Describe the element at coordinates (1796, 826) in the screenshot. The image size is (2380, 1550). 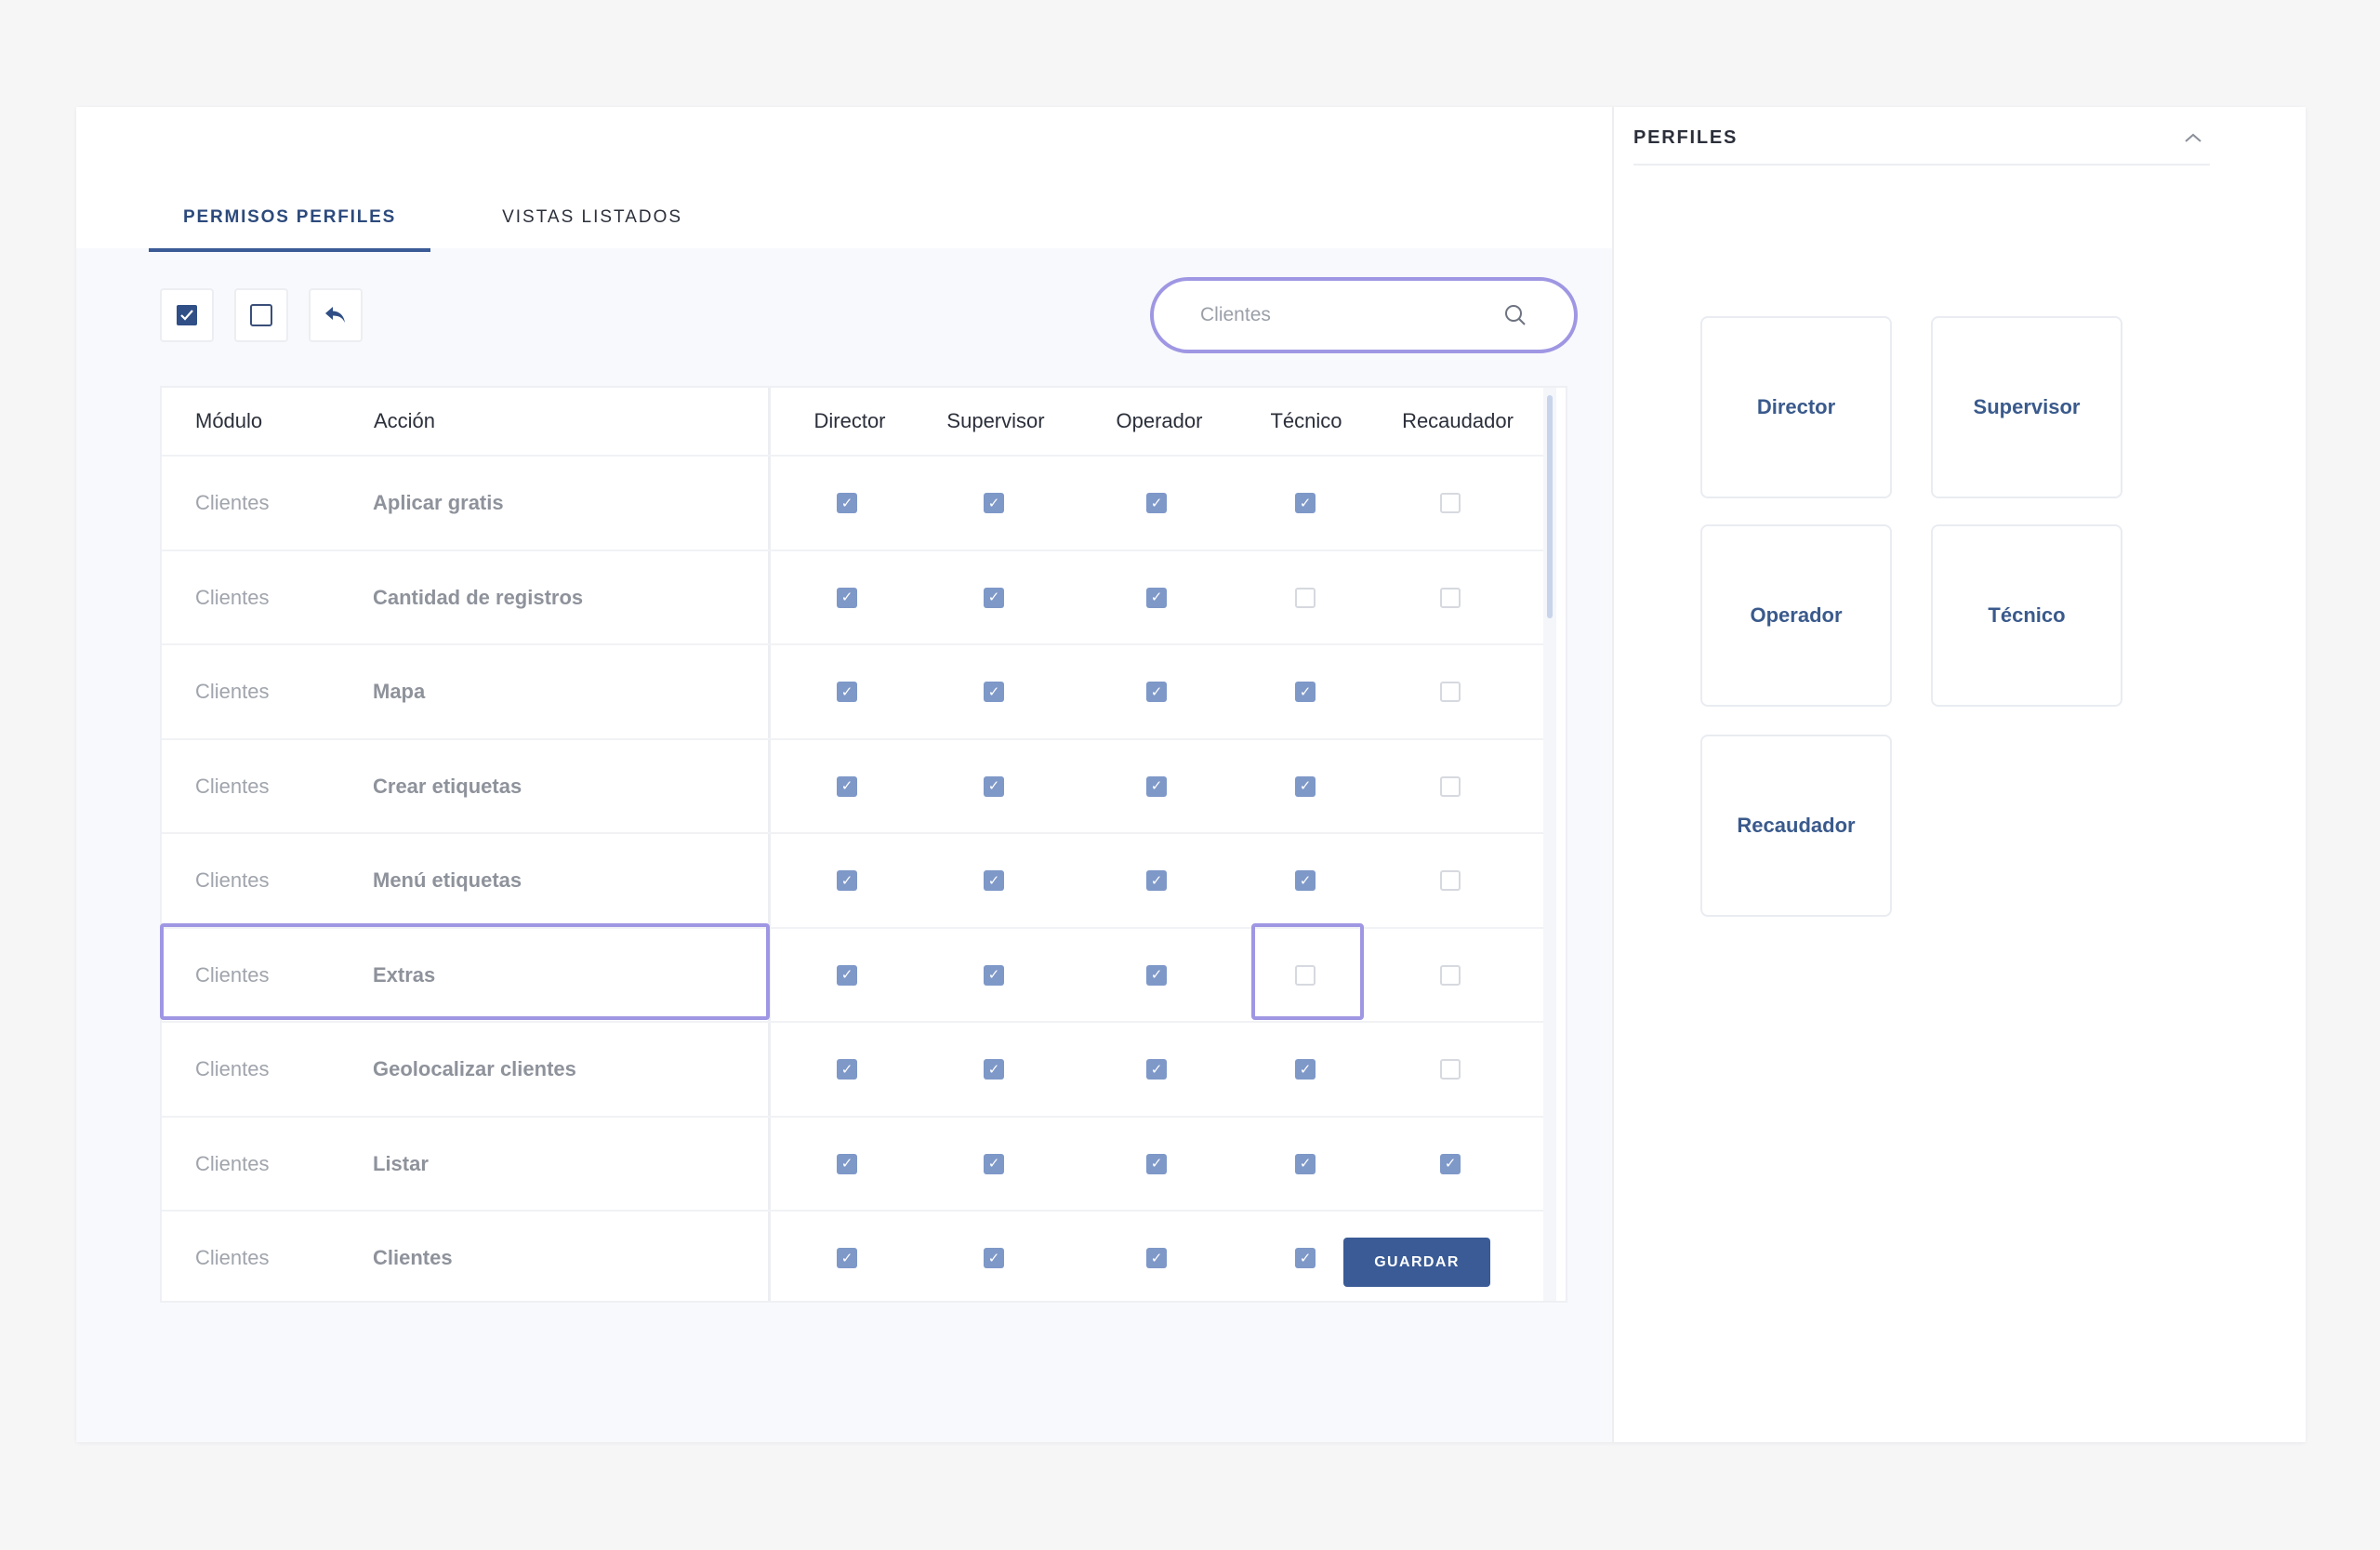
I see `profile-card-recaudador: Recaudador` at that location.